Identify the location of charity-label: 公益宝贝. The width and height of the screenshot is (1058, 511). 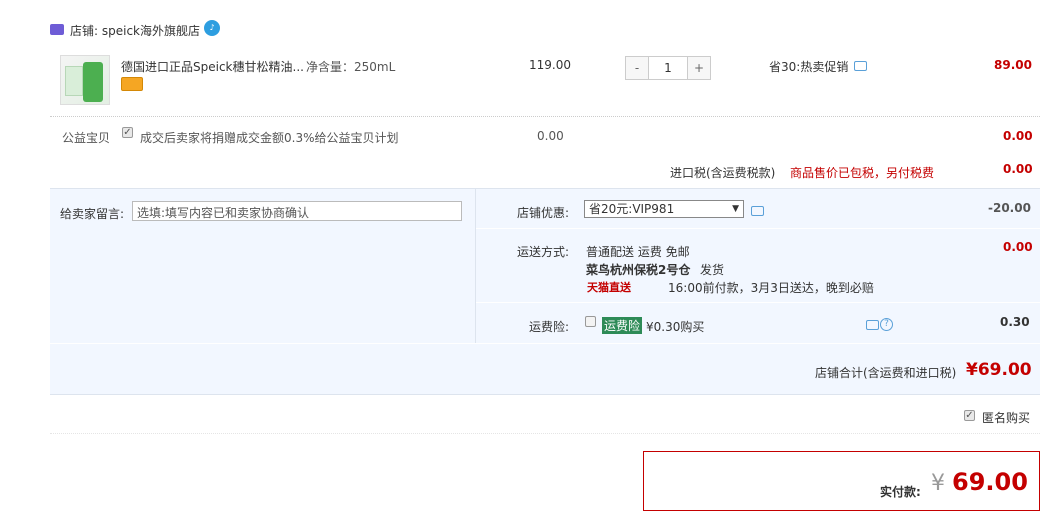
(86, 138).